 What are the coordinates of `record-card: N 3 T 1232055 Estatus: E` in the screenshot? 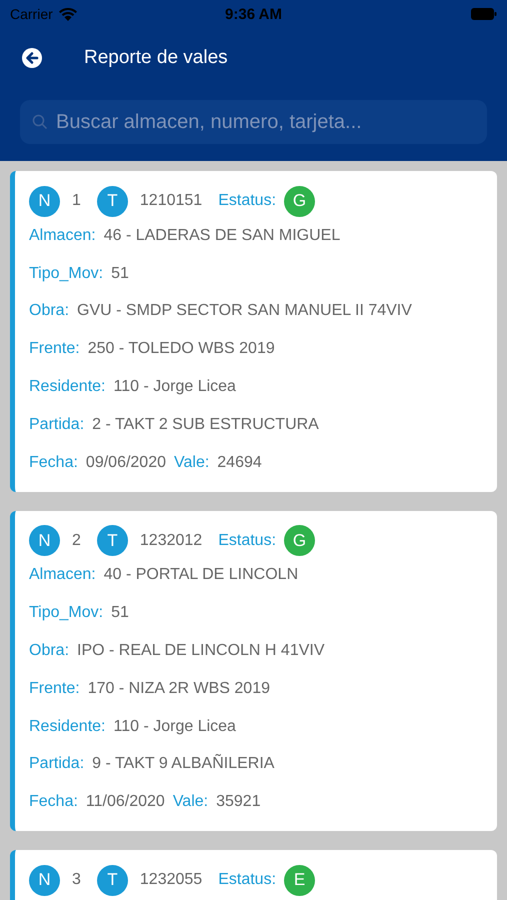 It's located at (253, 875).